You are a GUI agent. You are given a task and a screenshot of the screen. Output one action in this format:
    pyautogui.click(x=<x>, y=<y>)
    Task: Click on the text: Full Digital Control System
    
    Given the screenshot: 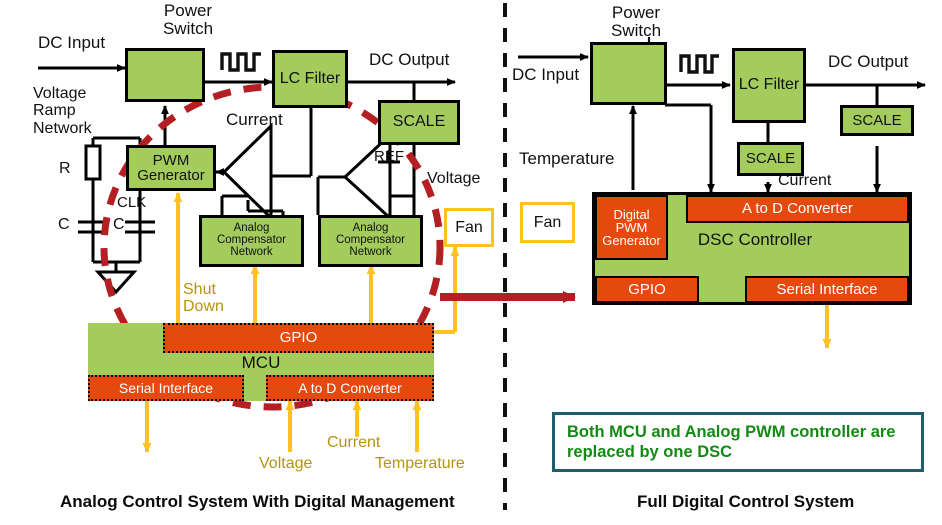 What is the action you would take?
    pyautogui.click(x=746, y=501)
    